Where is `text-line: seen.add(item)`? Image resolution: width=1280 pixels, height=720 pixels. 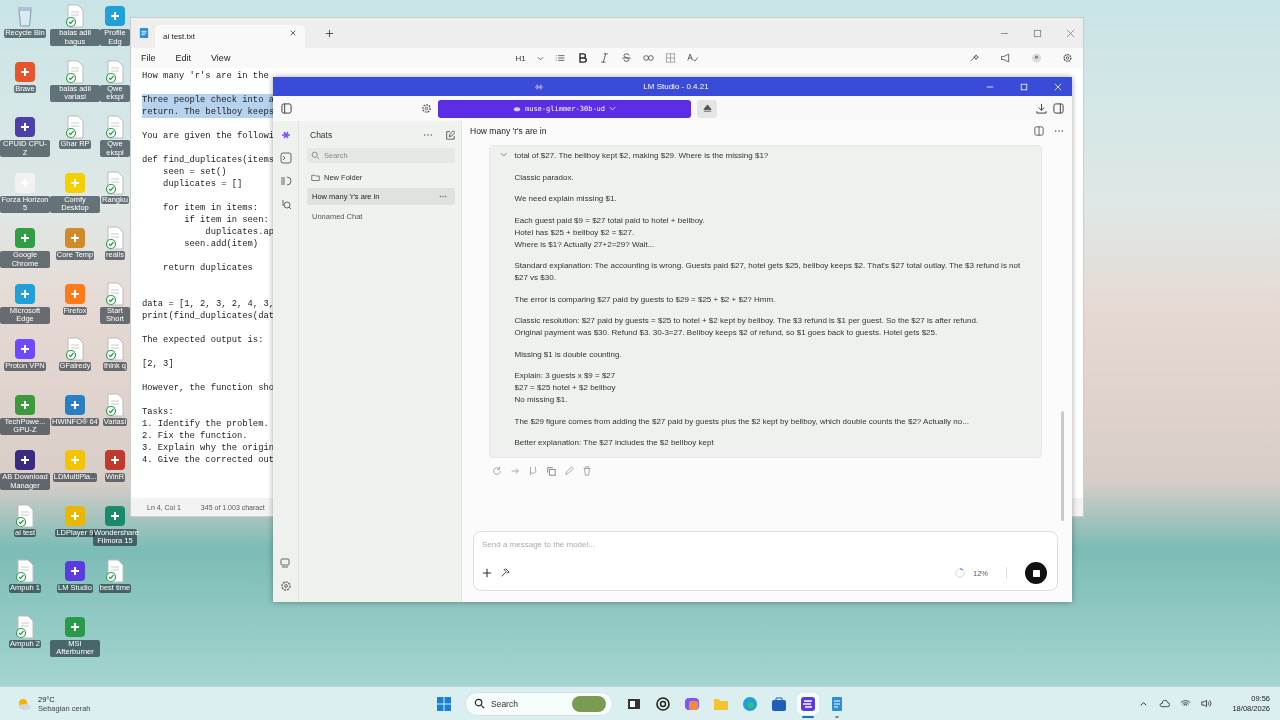
text-line: seen.add(item) is located at coordinates (221, 244).